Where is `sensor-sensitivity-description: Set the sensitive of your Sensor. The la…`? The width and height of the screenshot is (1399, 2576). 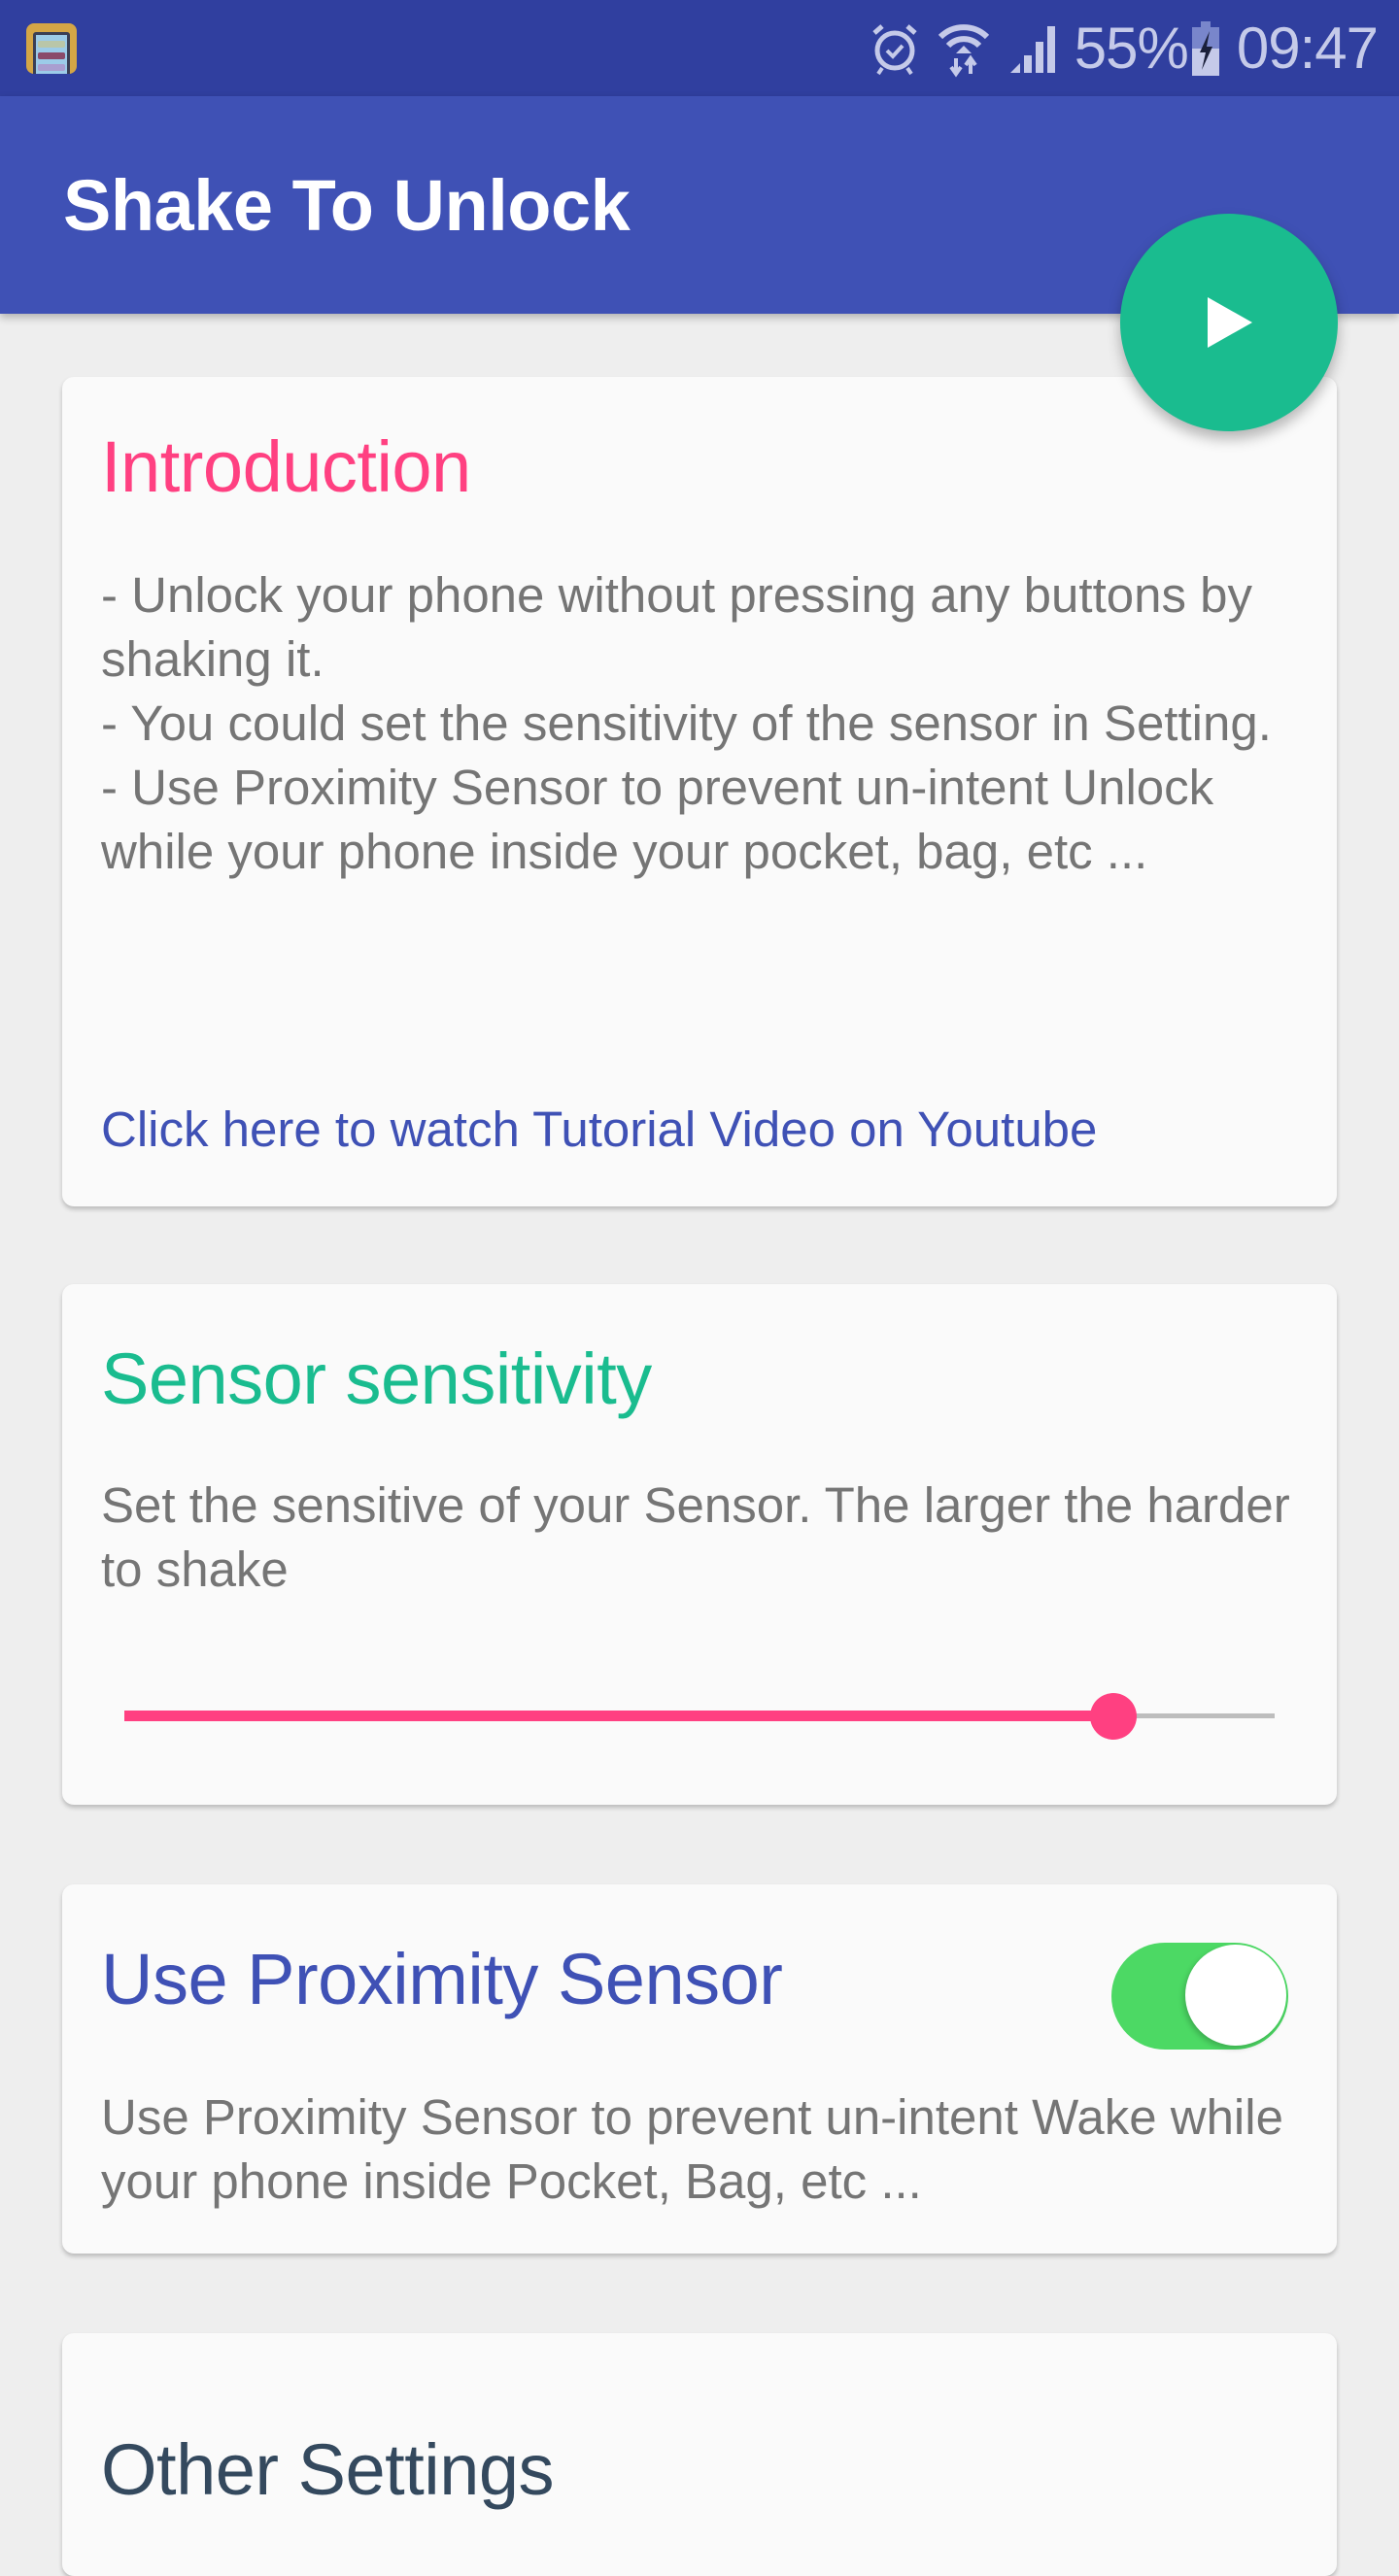 sensor-sensitivity-description: Set the sensitive of your Sensor. The la… is located at coordinates (695, 1537).